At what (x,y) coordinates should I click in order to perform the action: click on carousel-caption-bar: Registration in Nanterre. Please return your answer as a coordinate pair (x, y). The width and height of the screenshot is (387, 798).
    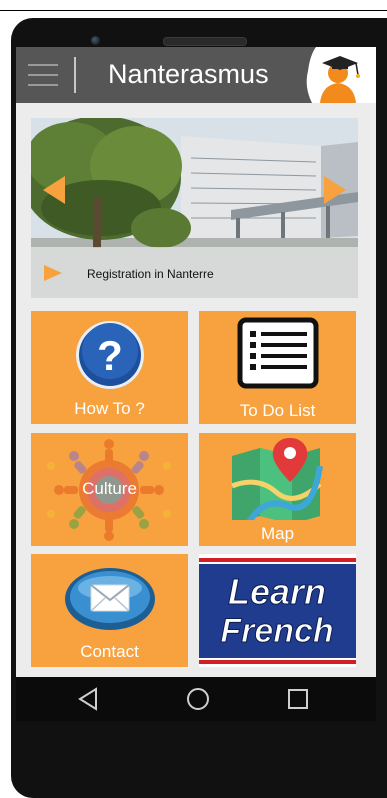
    Looking at the image, I should click on (194, 272).